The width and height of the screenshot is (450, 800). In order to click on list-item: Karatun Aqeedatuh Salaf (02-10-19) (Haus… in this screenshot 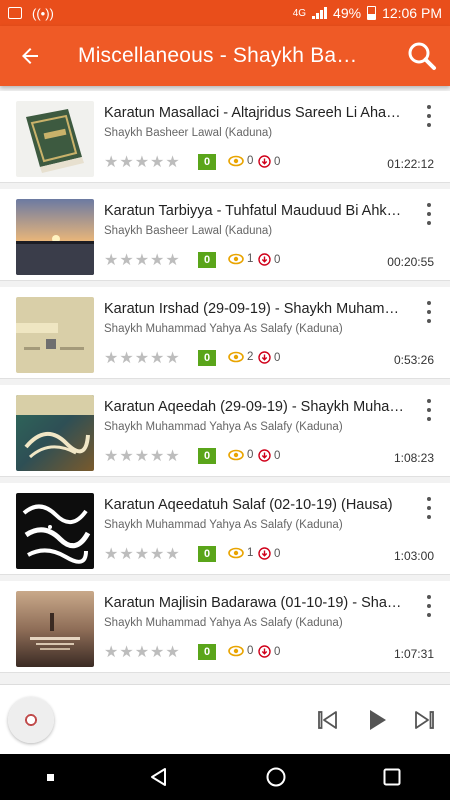, I will do `click(225, 529)`.